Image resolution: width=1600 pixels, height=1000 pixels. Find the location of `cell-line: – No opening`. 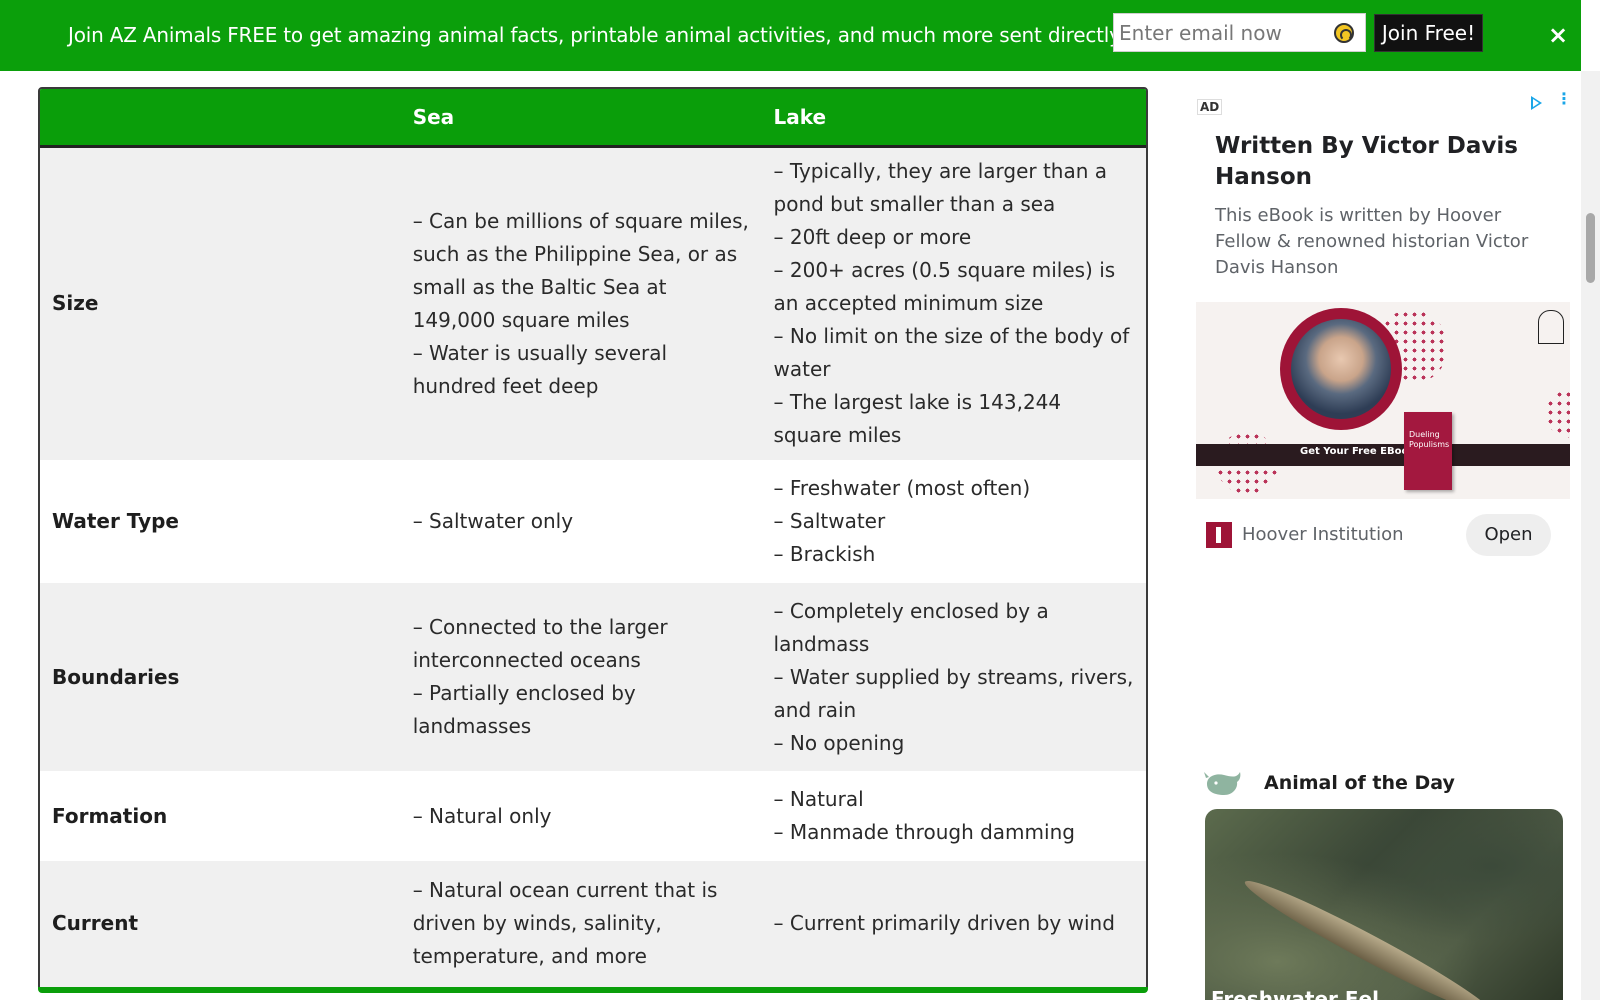

cell-line: – No opening is located at coordinates (839, 742).